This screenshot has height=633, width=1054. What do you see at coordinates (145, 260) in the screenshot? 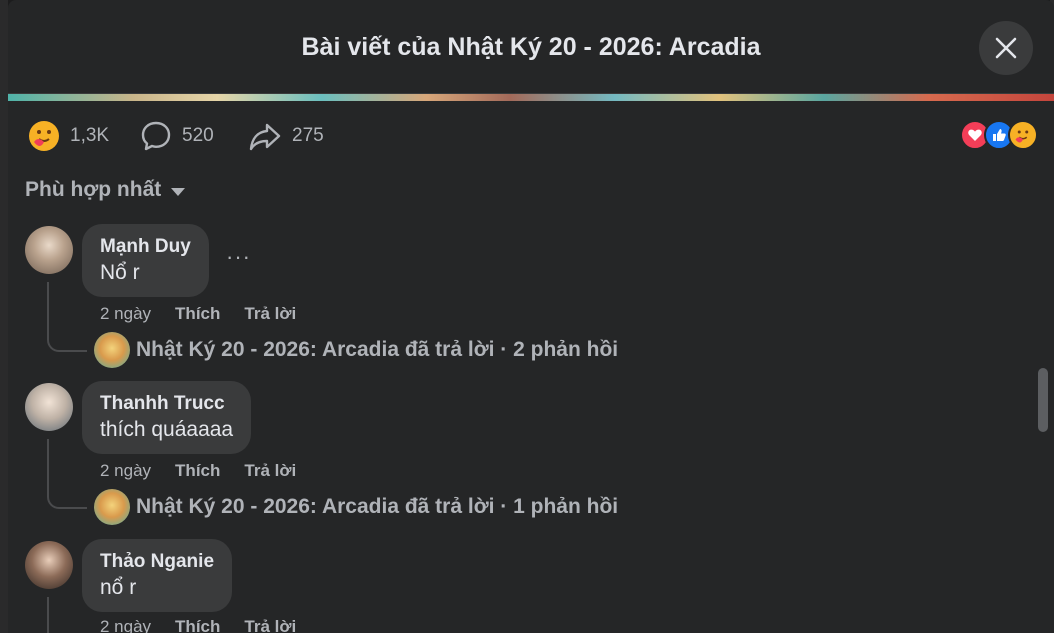
I see `comment-bubble: Mạnh Duy Nổ r` at bounding box center [145, 260].